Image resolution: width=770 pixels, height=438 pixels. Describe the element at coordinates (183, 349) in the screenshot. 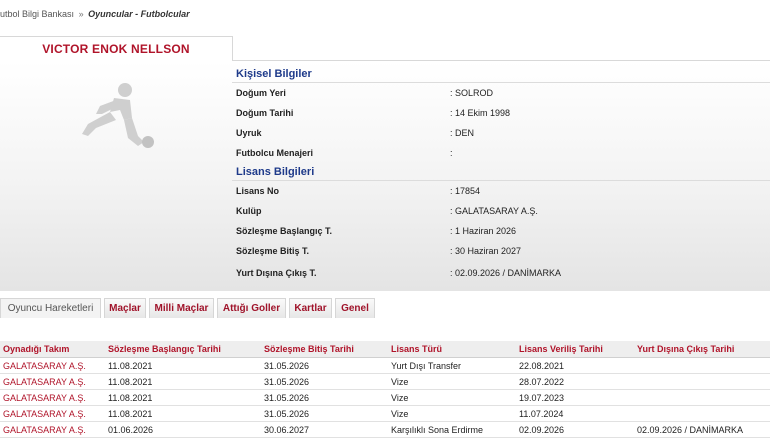

I see `column-header-contract-start: Sözleşme Başlangıç Tarihi` at that location.